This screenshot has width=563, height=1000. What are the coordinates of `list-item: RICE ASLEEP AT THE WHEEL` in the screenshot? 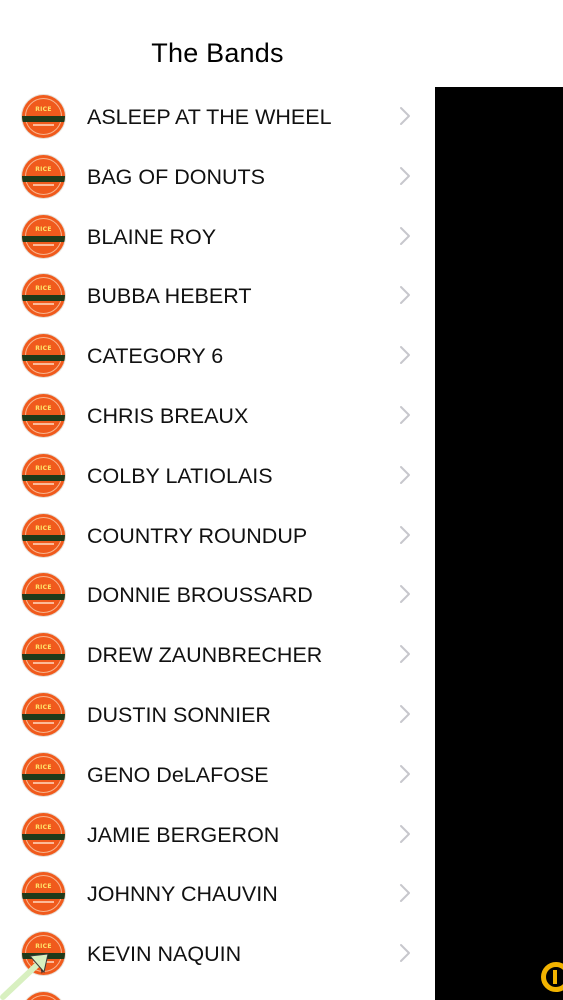 It's located at (217, 117).